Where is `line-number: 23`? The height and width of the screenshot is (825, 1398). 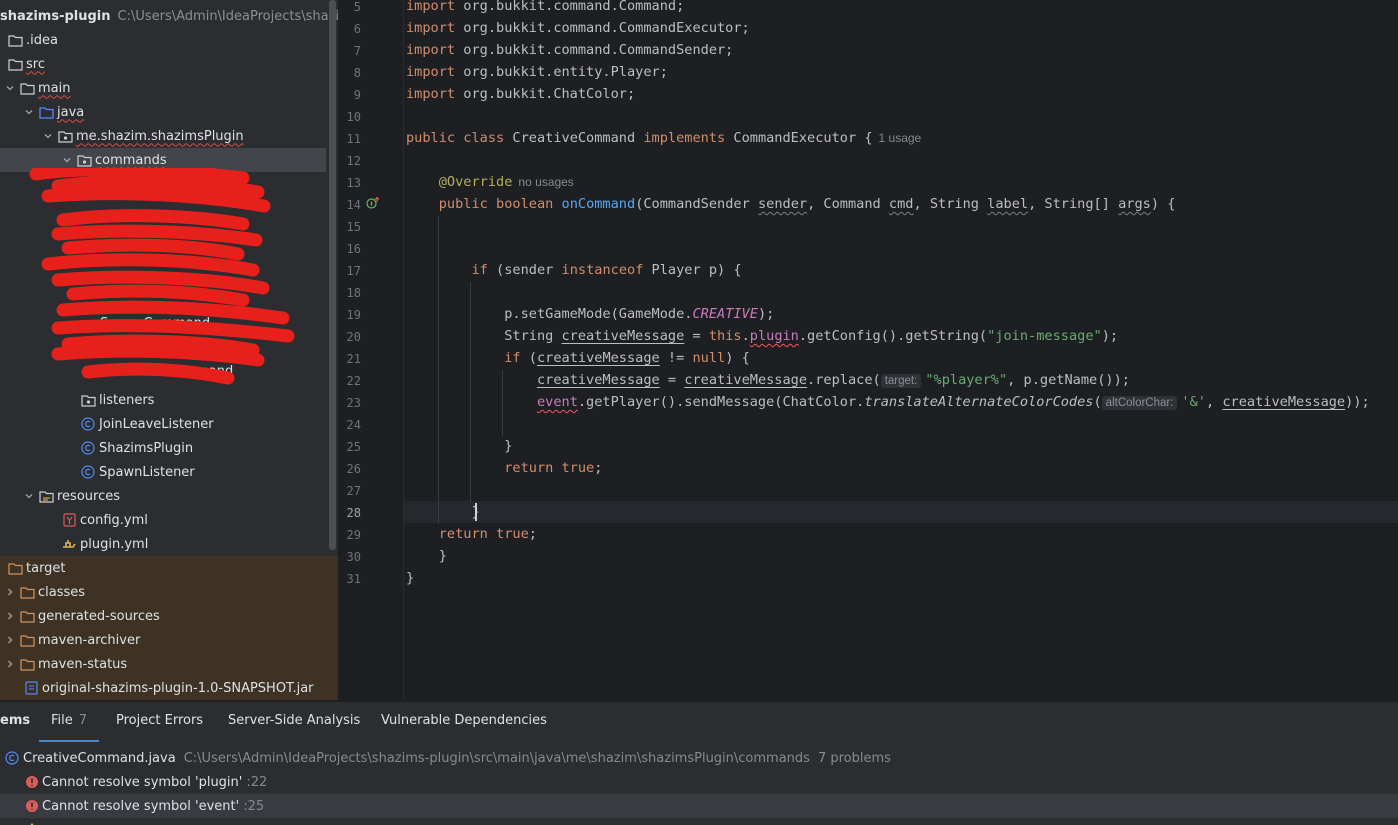 line-number: 23 is located at coordinates (353, 403).